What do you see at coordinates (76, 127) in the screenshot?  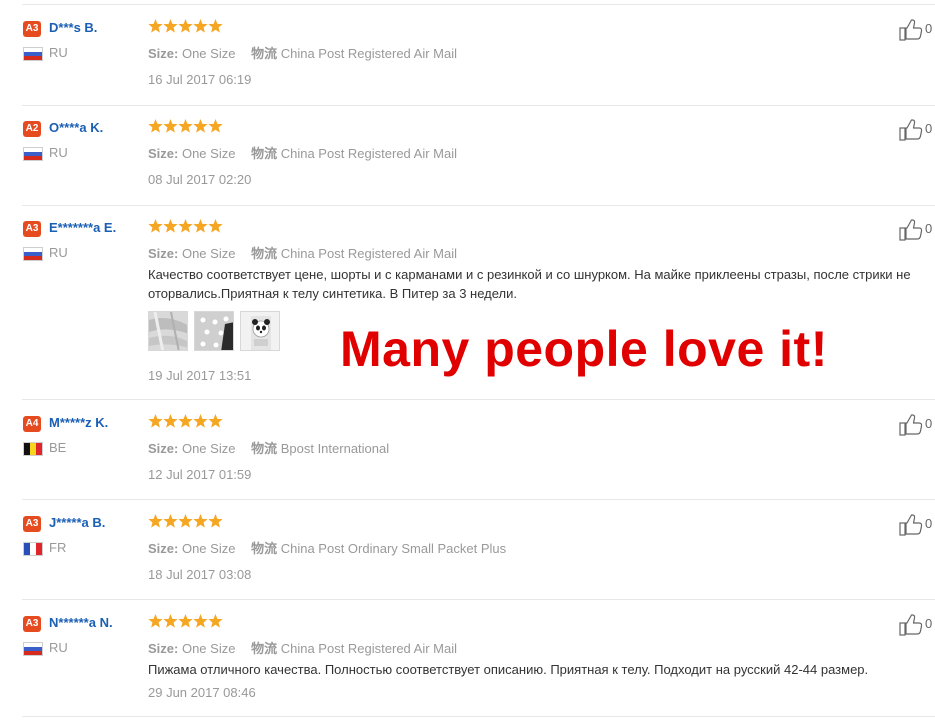 I see `reviewer-name: O****a K.` at bounding box center [76, 127].